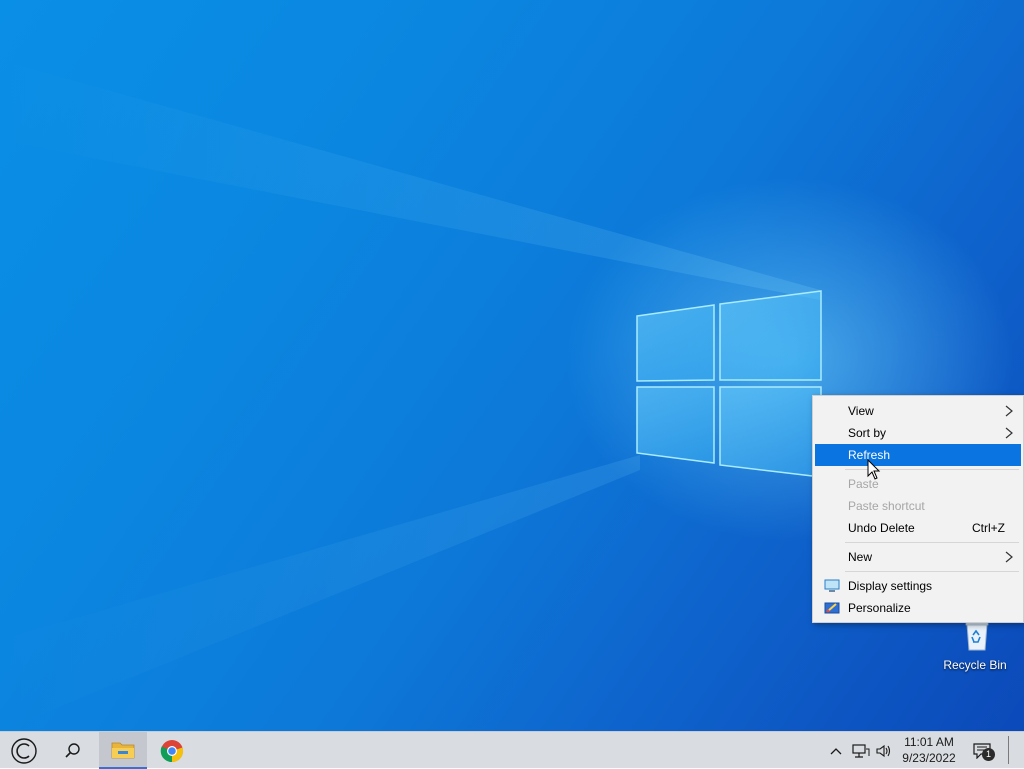  I want to click on taskbar: 11:01 AM 9/23/2022, so click(512, 750).